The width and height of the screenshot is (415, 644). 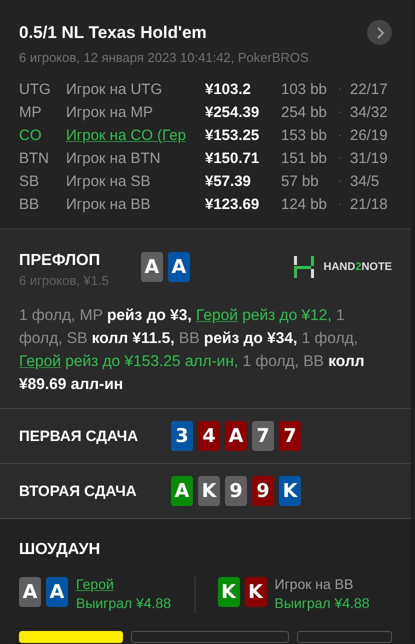 I want to click on player-link: Герой, so click(x=123, y=584).